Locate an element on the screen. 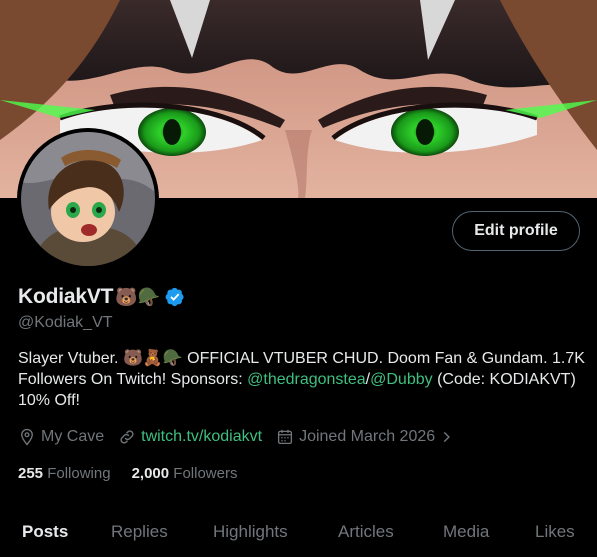  location-item: My Cave is located at coordinates (61, 437).